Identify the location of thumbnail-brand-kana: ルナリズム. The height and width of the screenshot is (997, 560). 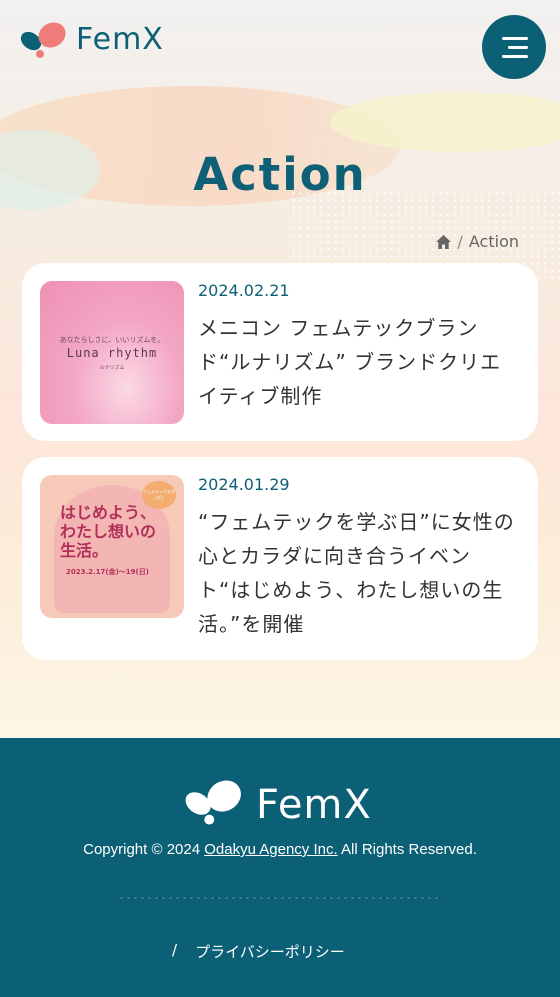
(112, 368).